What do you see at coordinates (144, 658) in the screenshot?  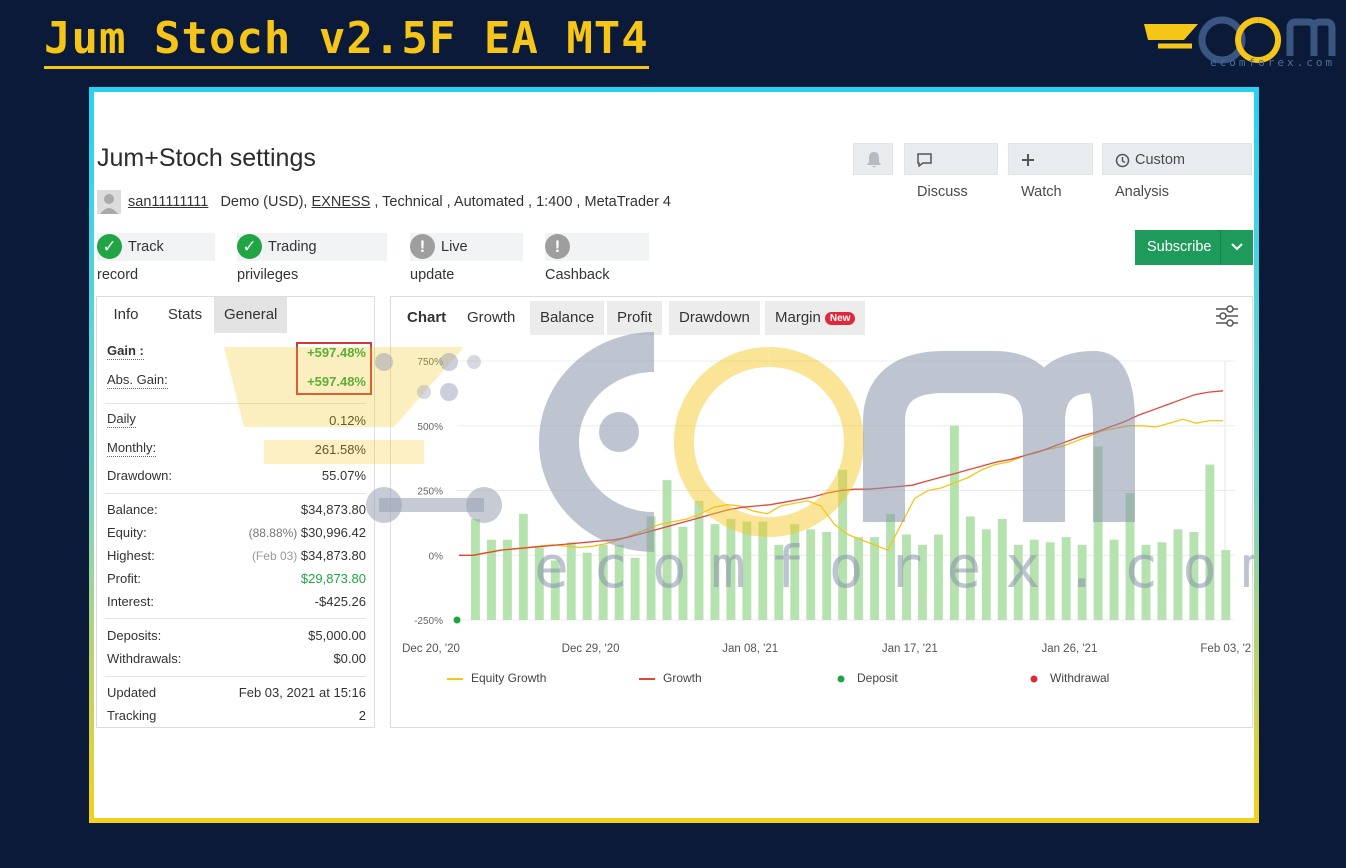 I see `stat-label: Withdrawals:` at bounding box center [144, 658].